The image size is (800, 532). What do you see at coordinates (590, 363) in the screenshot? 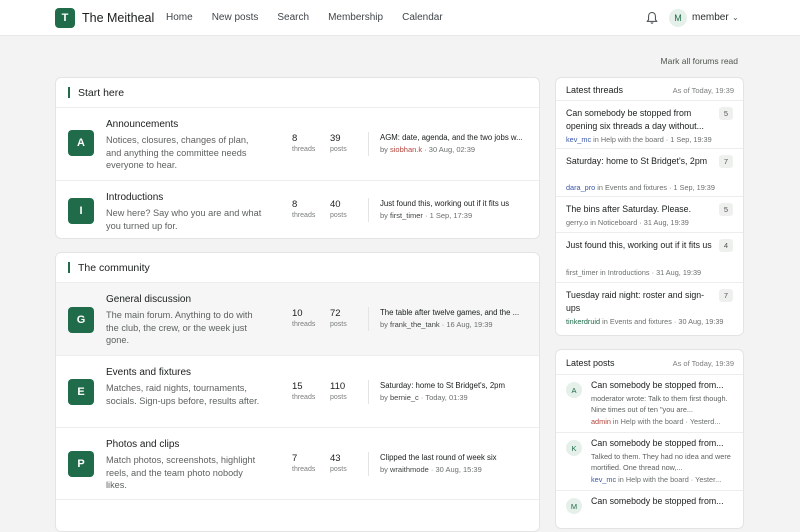
I see `widget-title: Latest posts` at bounding box center [590, 363].